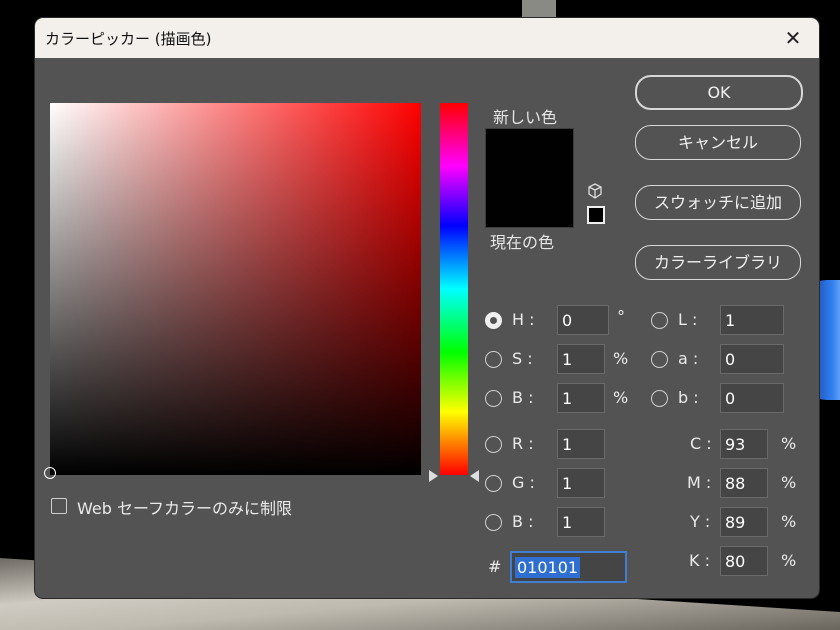  Describe the element at coordinates (621, 358) in the screenshot. I see `s-unit: %` at that location.